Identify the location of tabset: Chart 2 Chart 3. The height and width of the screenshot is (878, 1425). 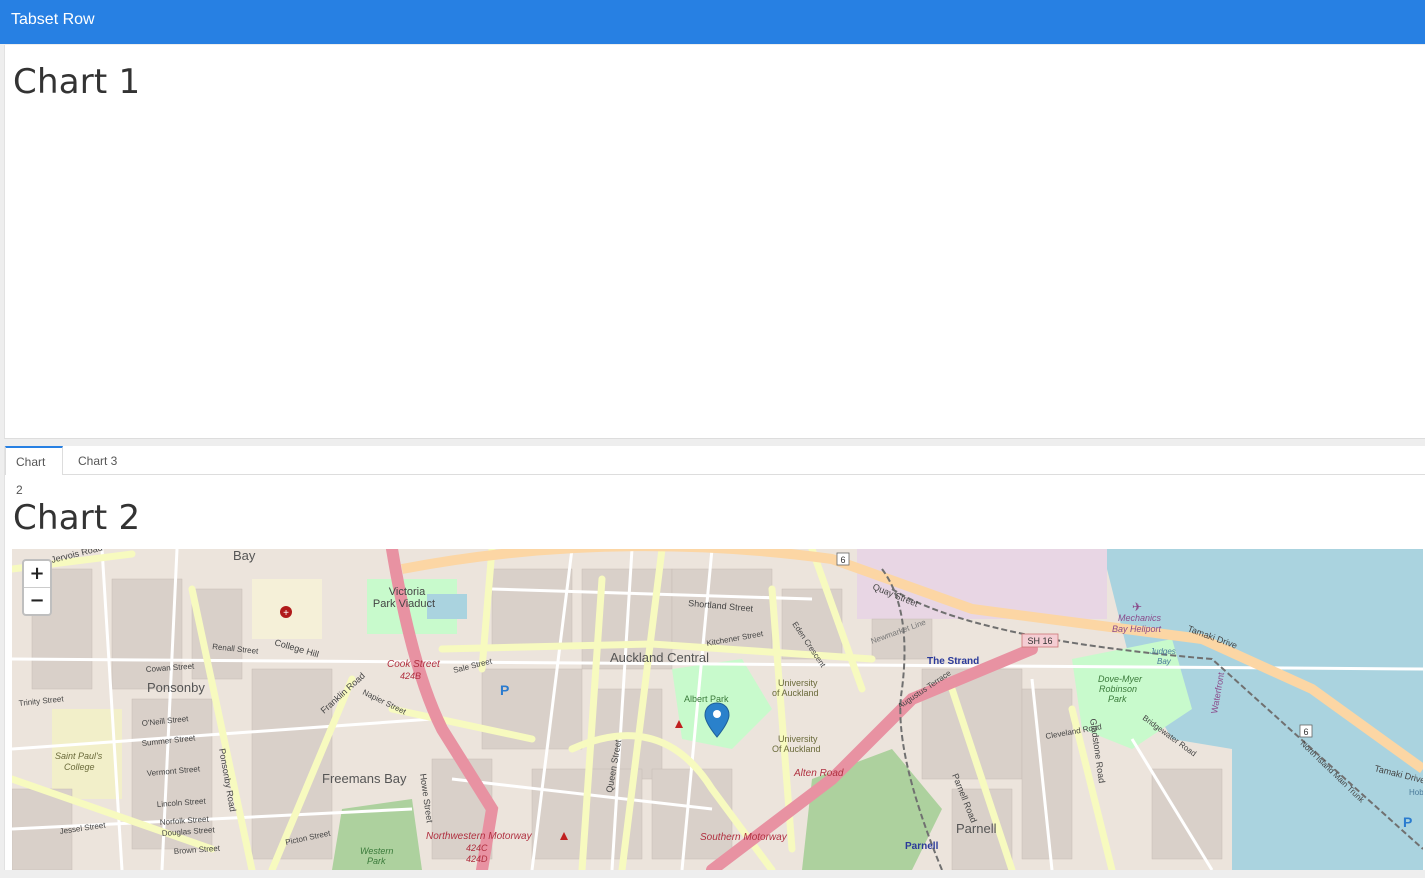
(715, 471).